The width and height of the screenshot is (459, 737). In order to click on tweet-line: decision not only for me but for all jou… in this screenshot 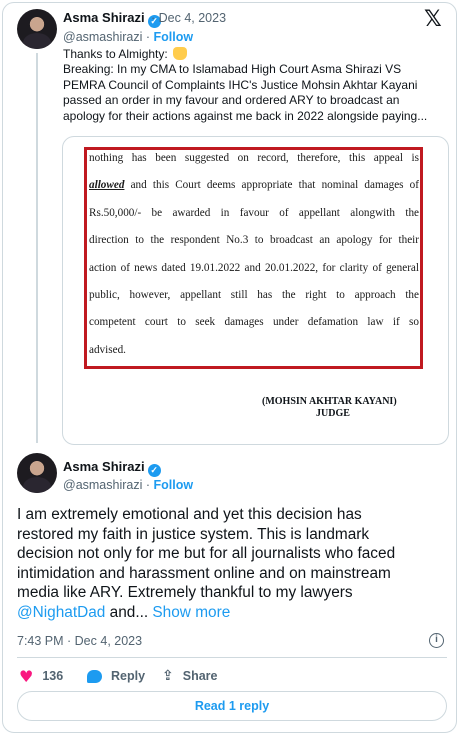, I will do `click(206, 554)`.